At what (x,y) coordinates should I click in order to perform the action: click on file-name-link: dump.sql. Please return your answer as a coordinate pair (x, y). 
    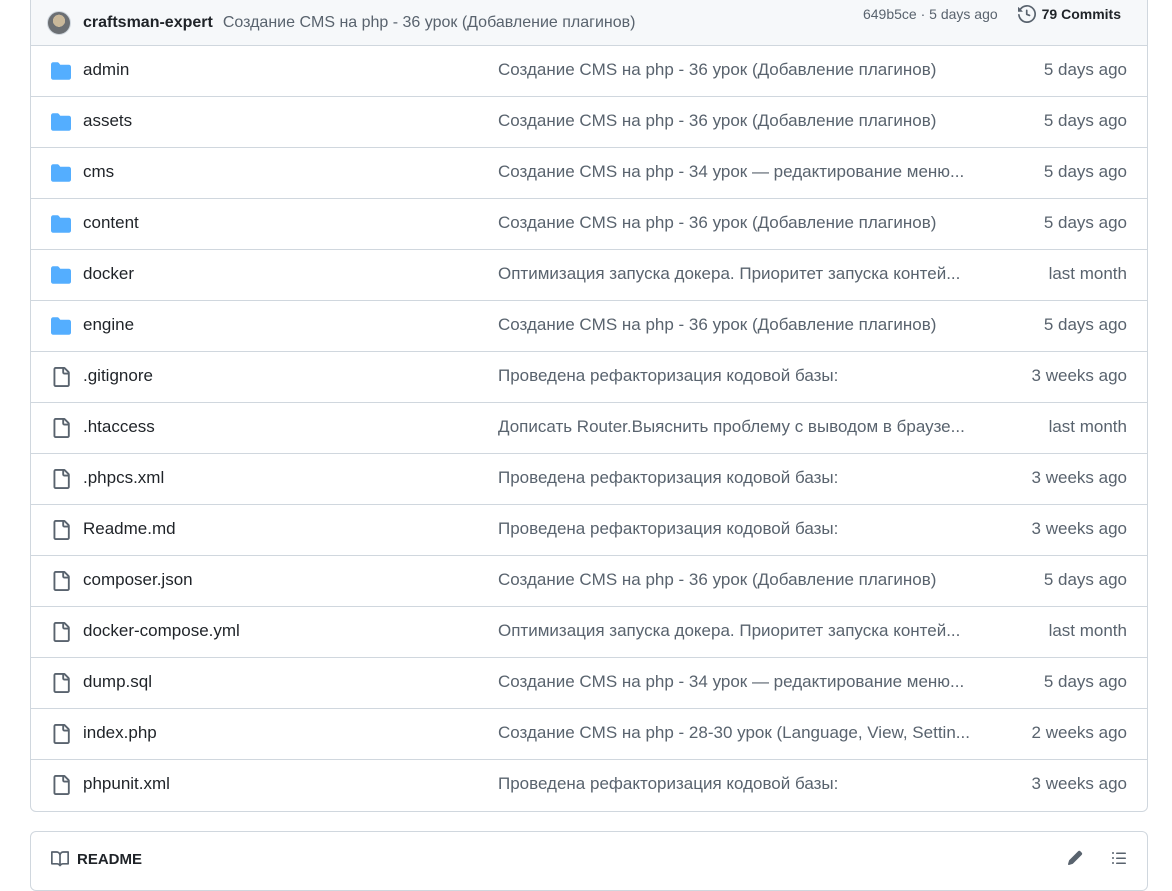
    Looking at the image, I should click on (117, 682).